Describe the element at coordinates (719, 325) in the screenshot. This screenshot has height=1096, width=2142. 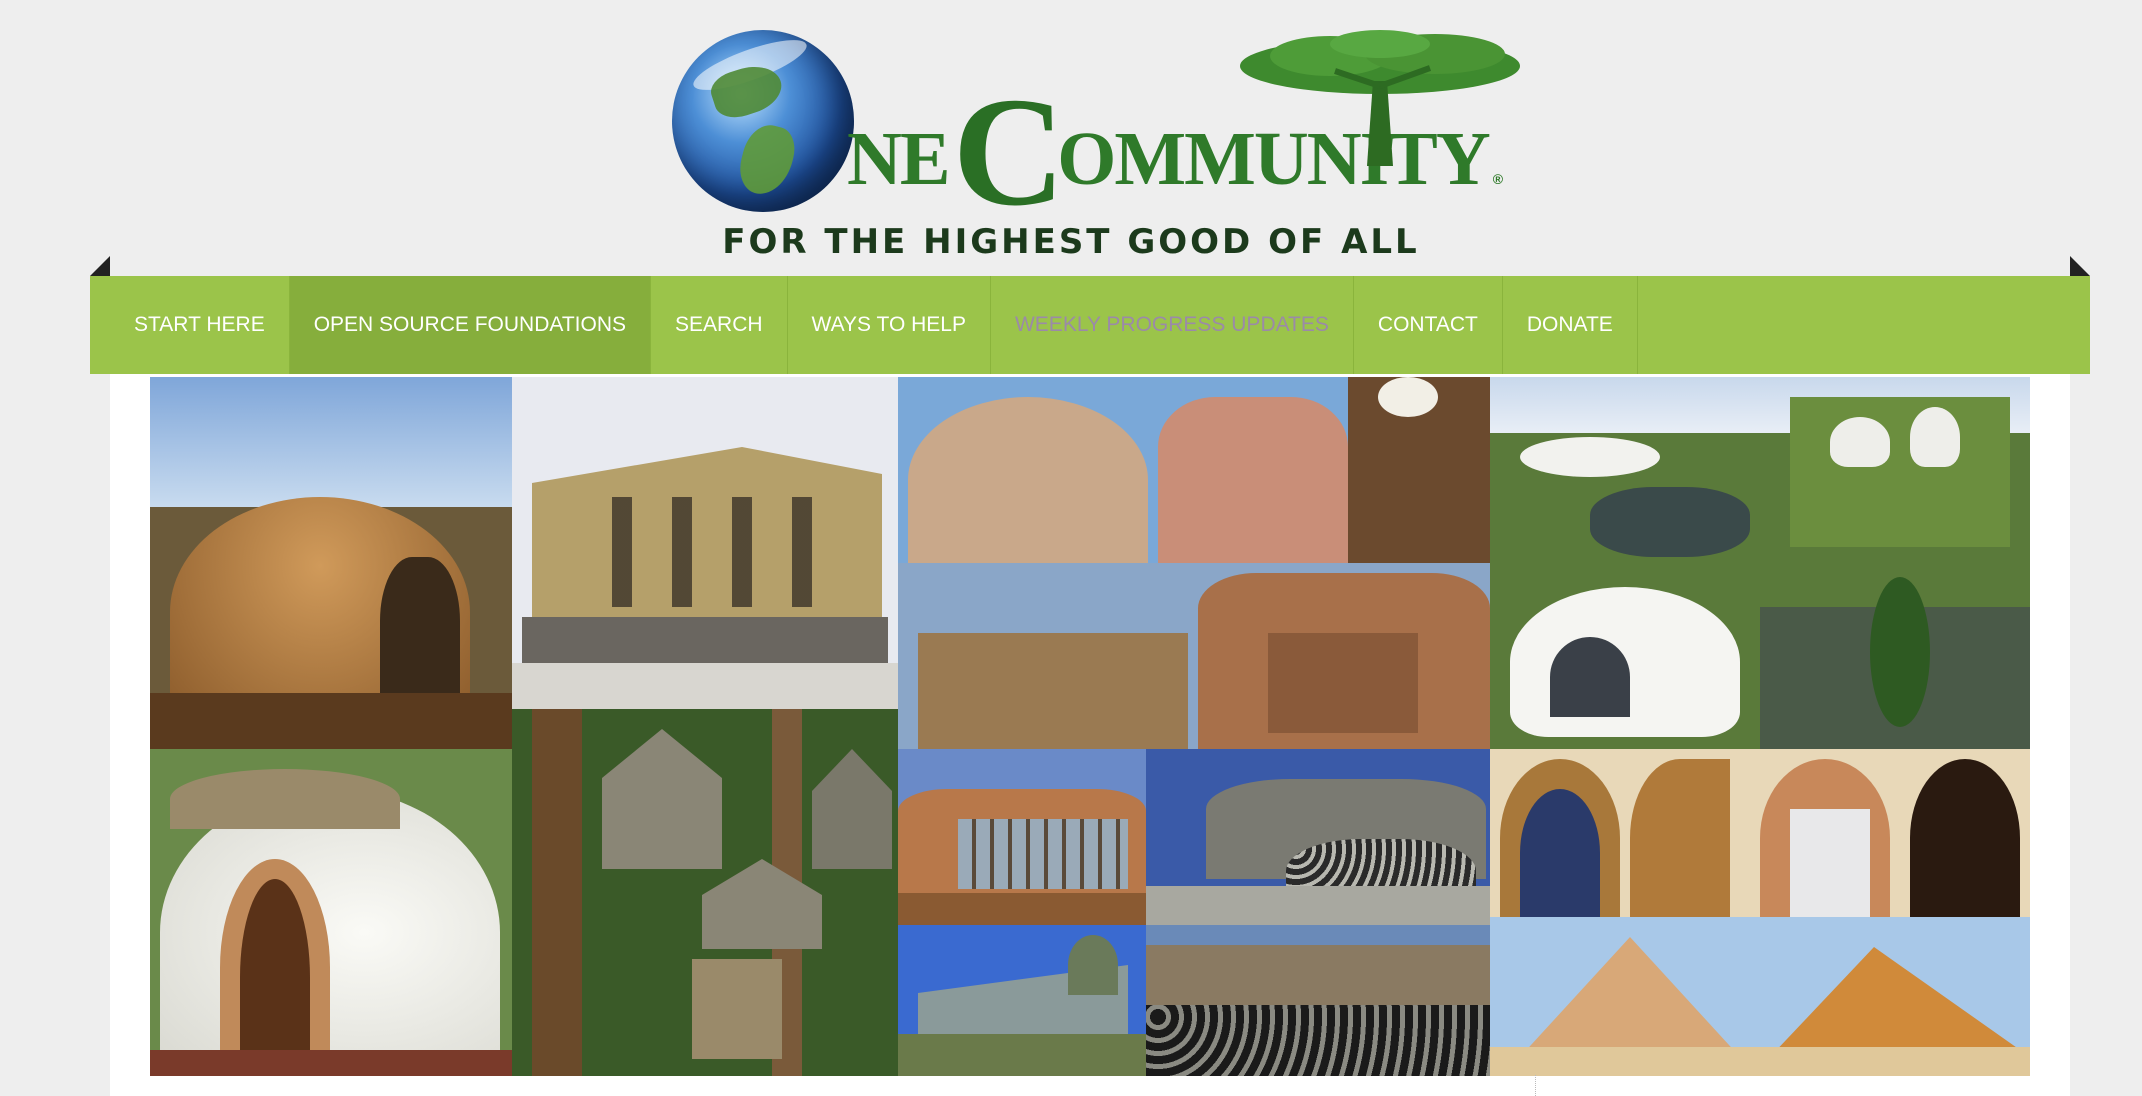
I see `nav-item-search: SEARCH` at that location.